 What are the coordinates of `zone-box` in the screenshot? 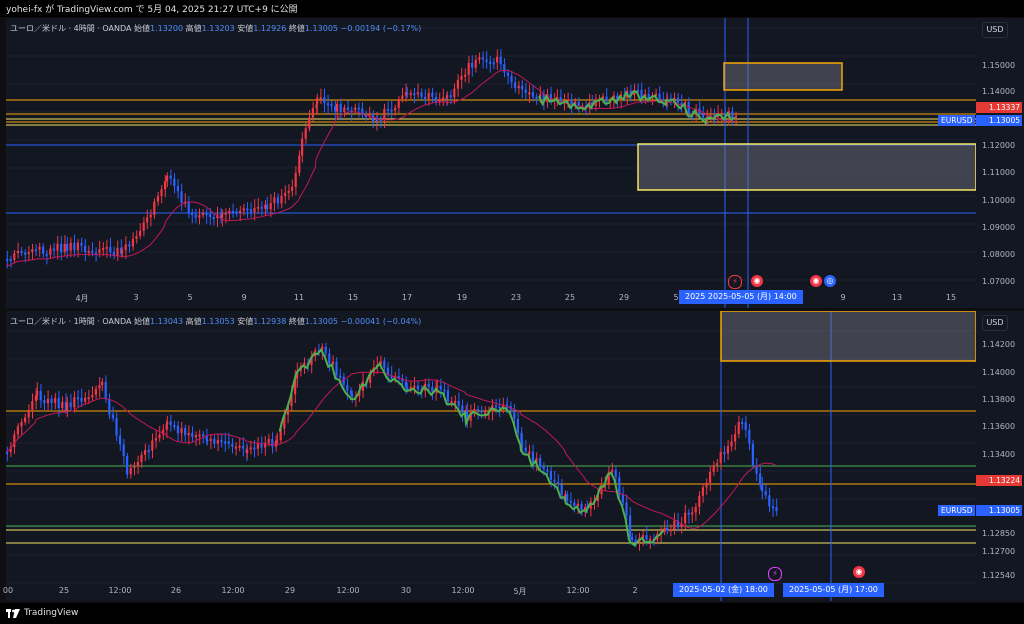 It's located at (806, 167).